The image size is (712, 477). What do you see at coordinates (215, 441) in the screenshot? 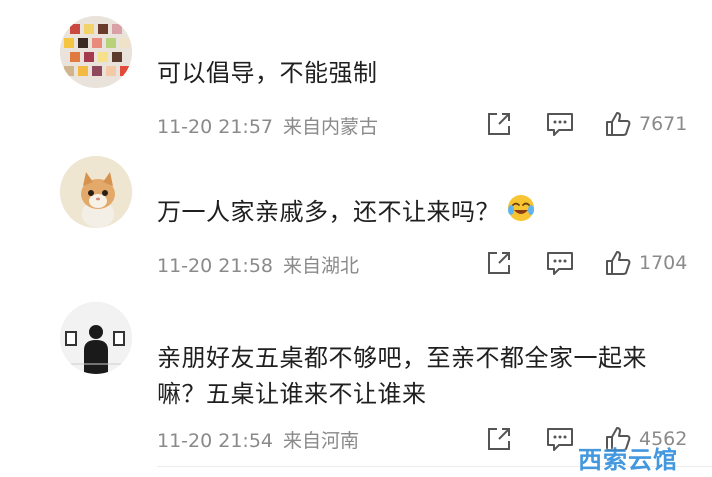
I see `comment-time: 11-20 21:54` at bounding box center [215, 441].